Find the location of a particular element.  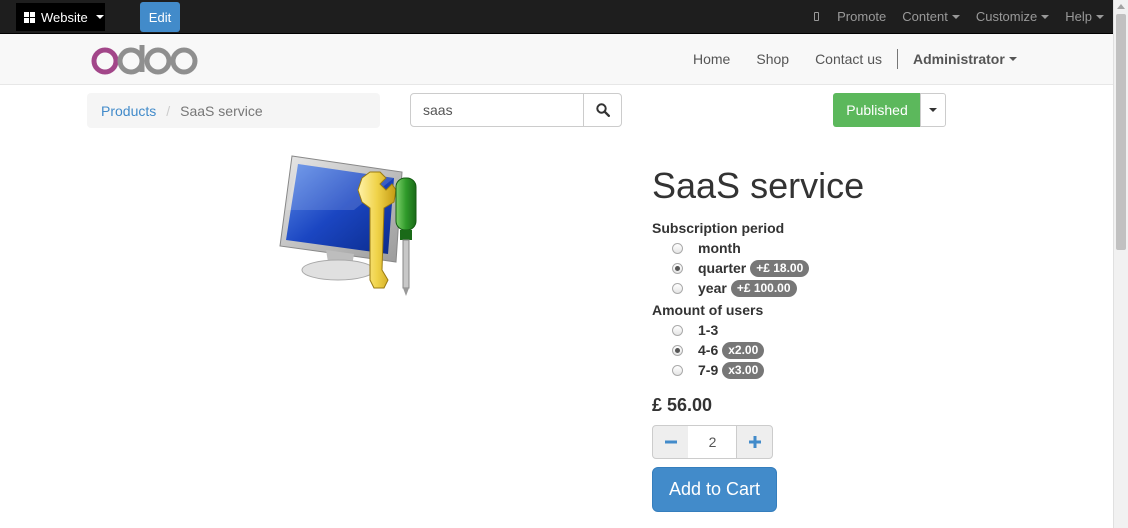

customize-menu: Customize is located at coordinates (1012, 16).